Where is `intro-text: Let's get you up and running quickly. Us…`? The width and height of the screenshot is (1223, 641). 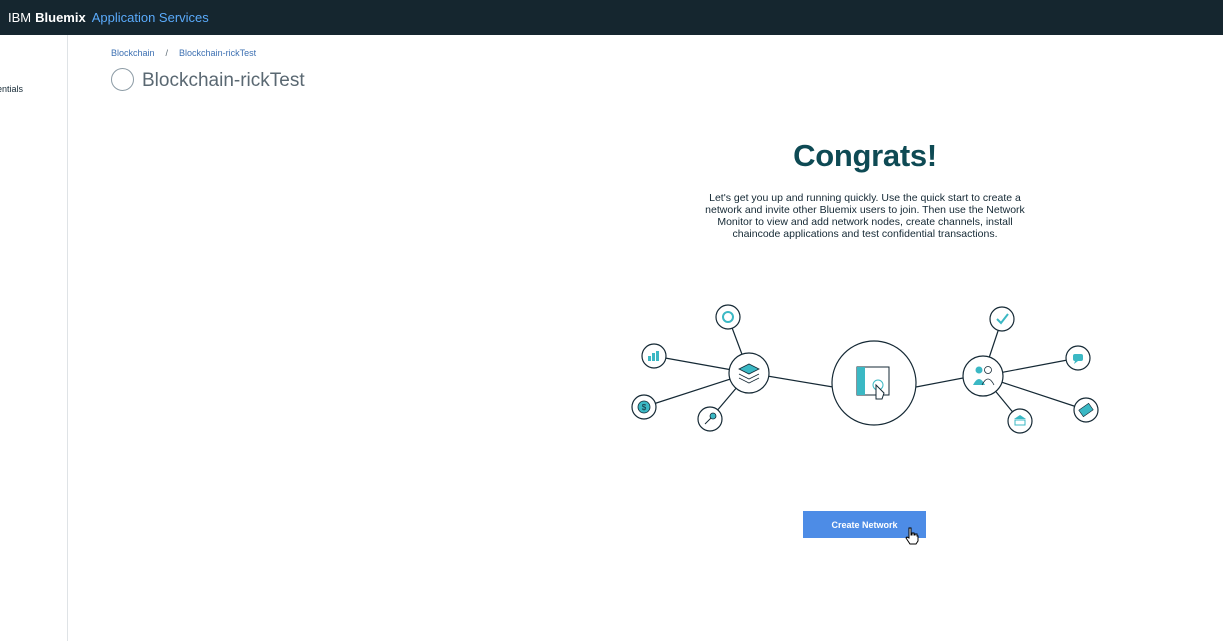
intro-text: Let's get you up and running quickly. Us… is located at coordinates (865, 216).